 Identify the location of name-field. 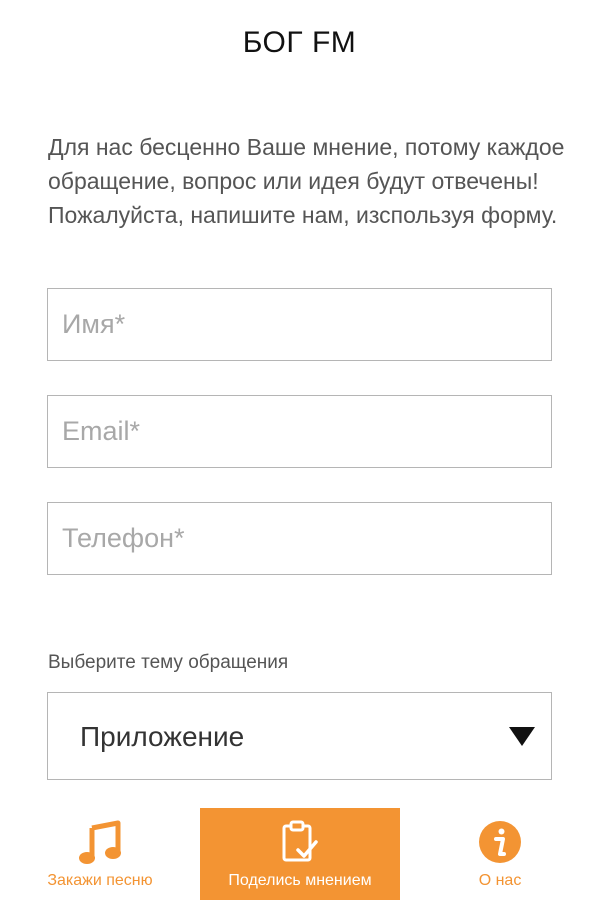
(299, 324).